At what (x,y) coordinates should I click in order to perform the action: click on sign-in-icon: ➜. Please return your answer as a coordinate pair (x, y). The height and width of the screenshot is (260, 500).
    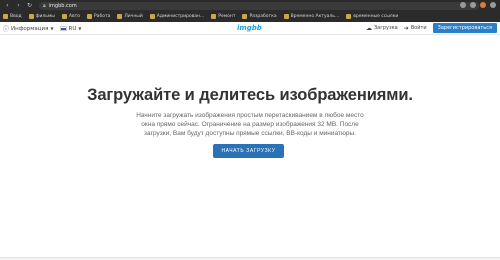
    Looking at the image, I should click on (406, 28).